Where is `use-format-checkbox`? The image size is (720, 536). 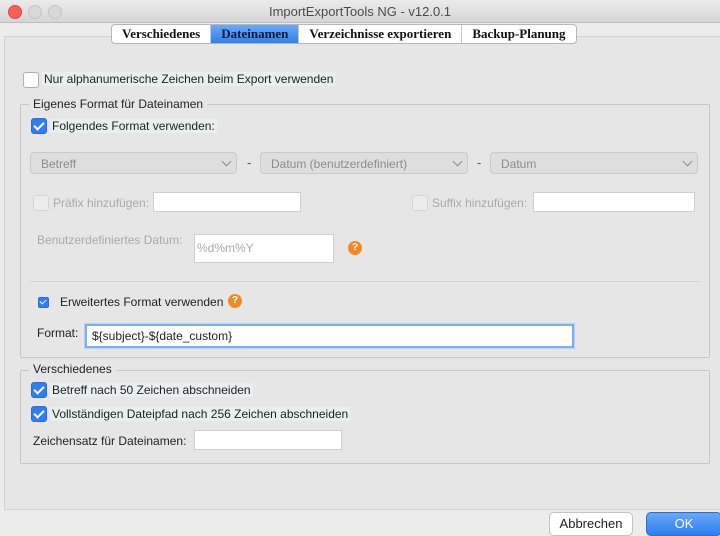
use-format-checkbox is located at coordinates (39, 126).